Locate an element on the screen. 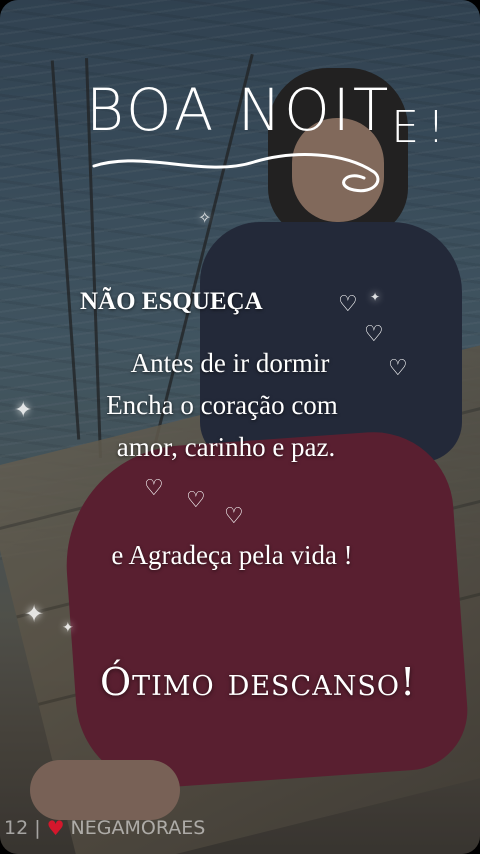  watermark: 12 | ♥ NEGAMORAES is located at coordinates (104, 828).